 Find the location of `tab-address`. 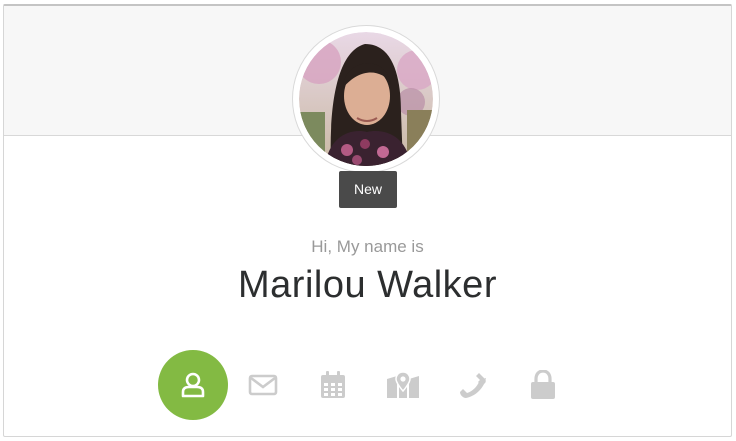

tab-address is located at coordinates (403, 385).